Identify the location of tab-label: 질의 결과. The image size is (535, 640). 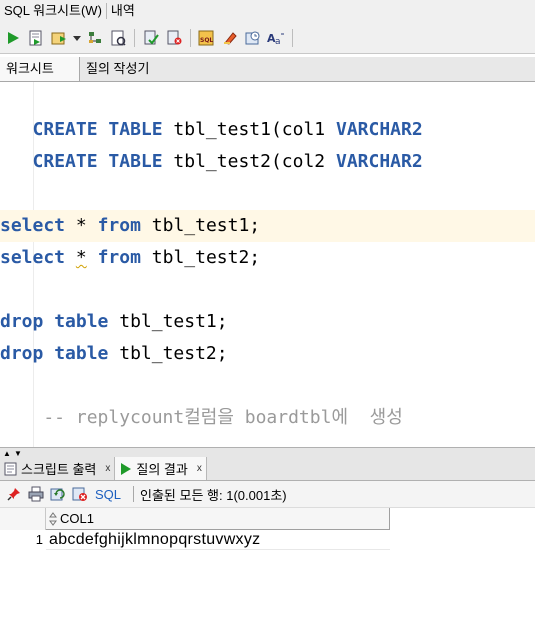
(162, 469).